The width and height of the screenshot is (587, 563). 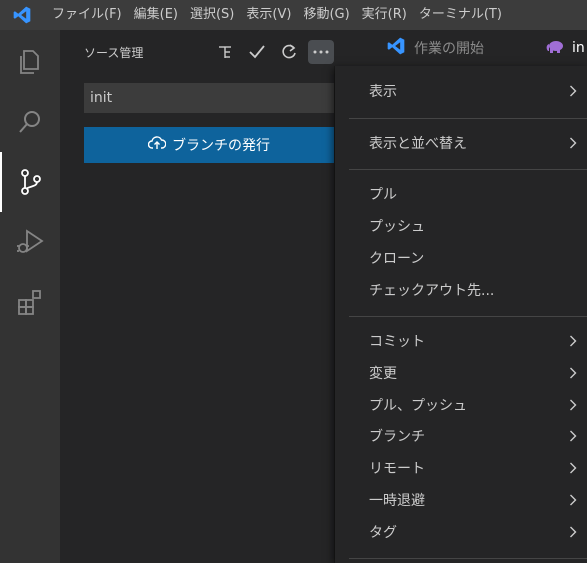 What do you see at coordinates (461, 532) in the screenshot?
I see `menu-item-tags: タグ` at bounding box center [461, 532].